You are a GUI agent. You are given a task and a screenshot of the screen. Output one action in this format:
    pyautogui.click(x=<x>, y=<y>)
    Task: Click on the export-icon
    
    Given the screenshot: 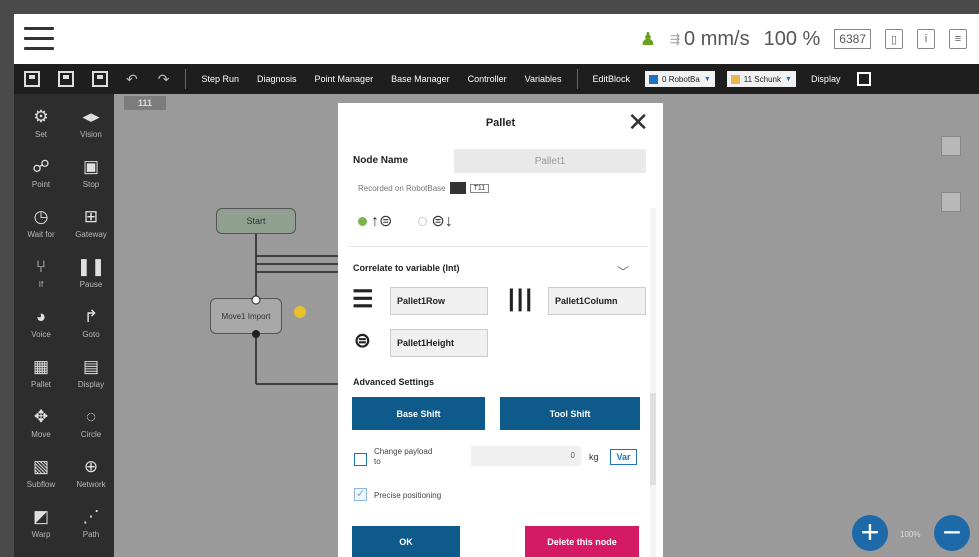 What is the action you would take?
    pyautogui.click(x=100, y=79)
    